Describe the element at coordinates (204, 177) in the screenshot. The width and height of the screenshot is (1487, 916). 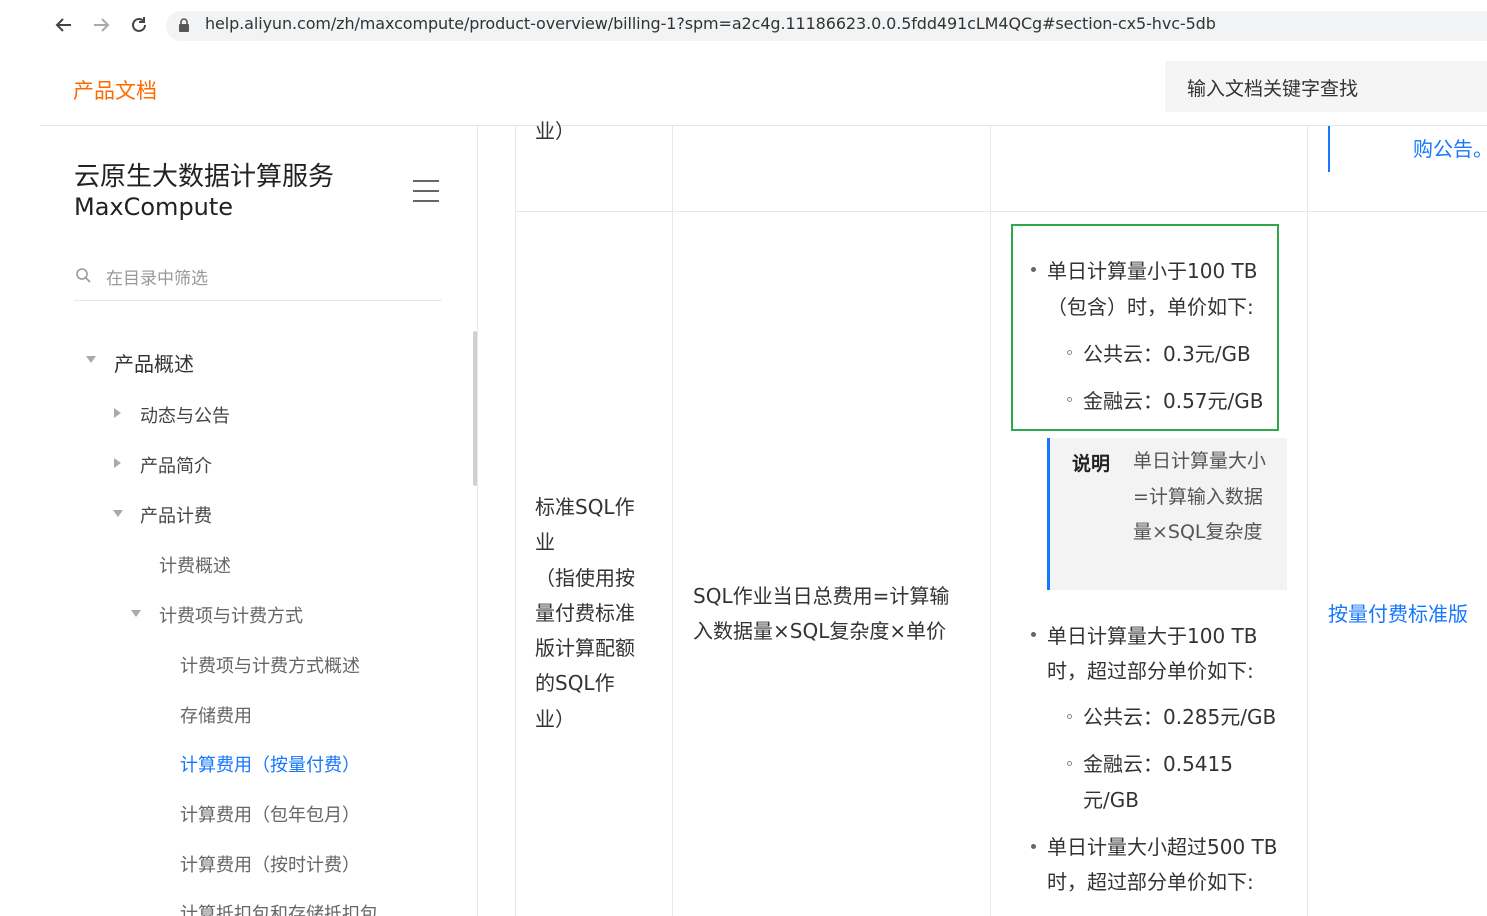
I see `product-name-cn: 云原生大数据计算服务` at that location.